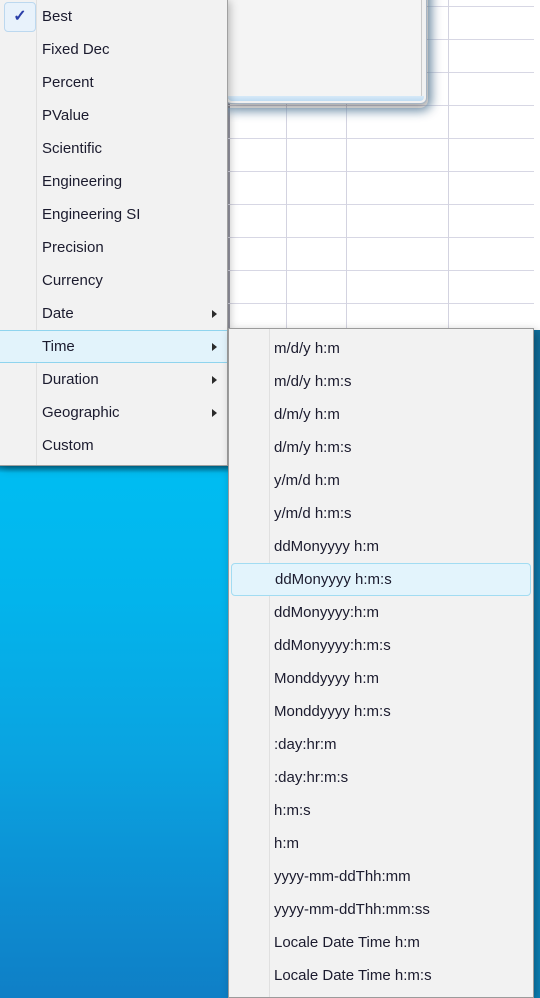 The image size is (540, 998). What do you see at coordinates (113, 313) in the screenshot?
I see `menu-item-date: Date` at bounding box center [113, 313].